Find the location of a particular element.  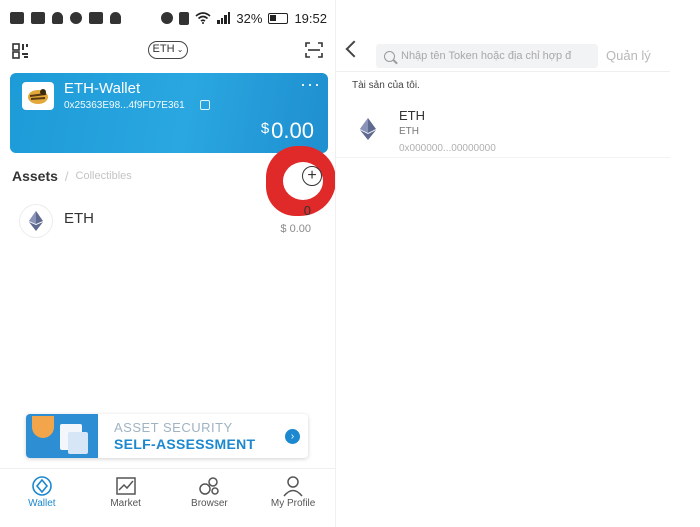

token-search-input is located at coordinates (498, 56).